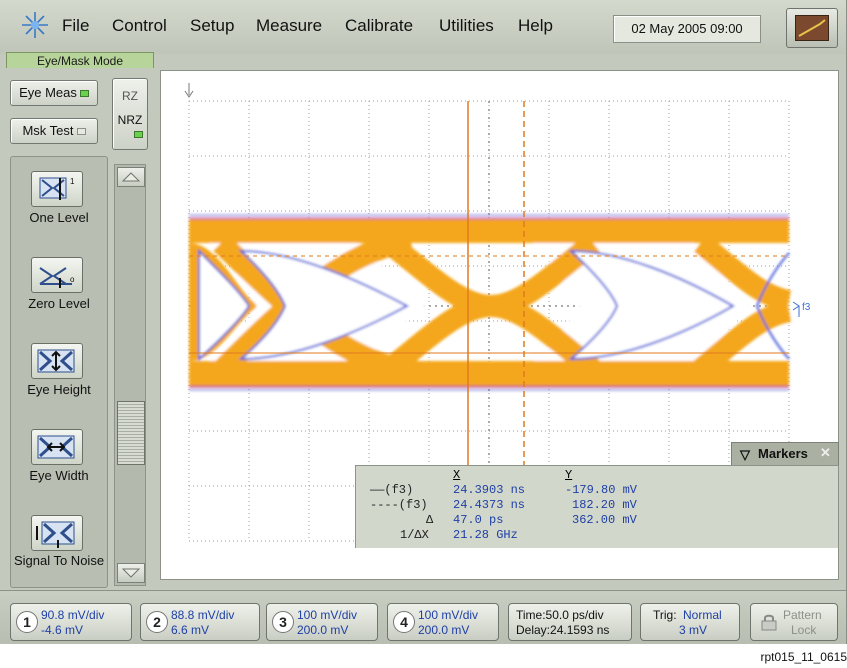 This screenshot has width=847, height=668. I want to click on channel-3-button: 3 100 mV/div 200.0 mV, so click(322, 622).